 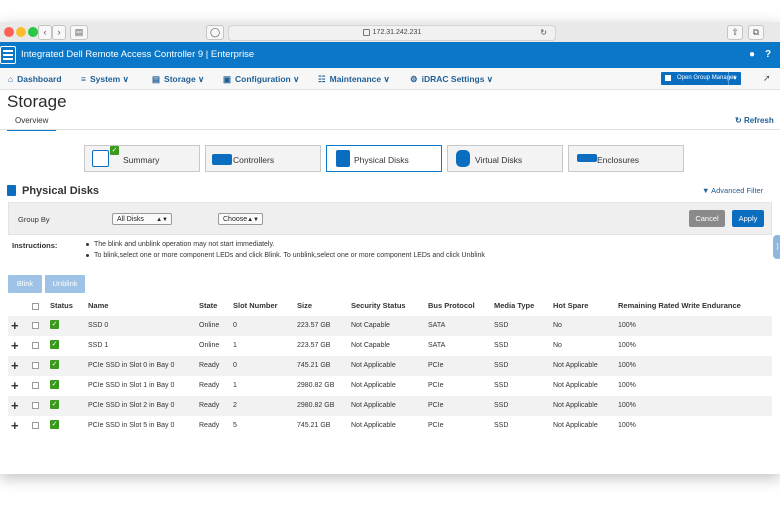 I want to click on help-icon: ?, so click(x=768, y=54).